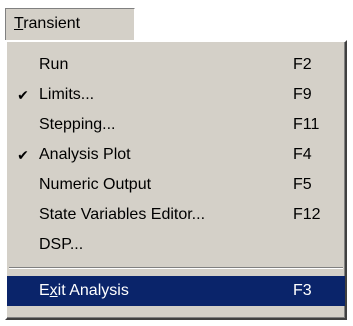 This screenshot has width=353, height=326. What do you see at coordinates (54, 64) in the screenshot?
I see `menu-item-label: Run` at bounding box center [54, 64].